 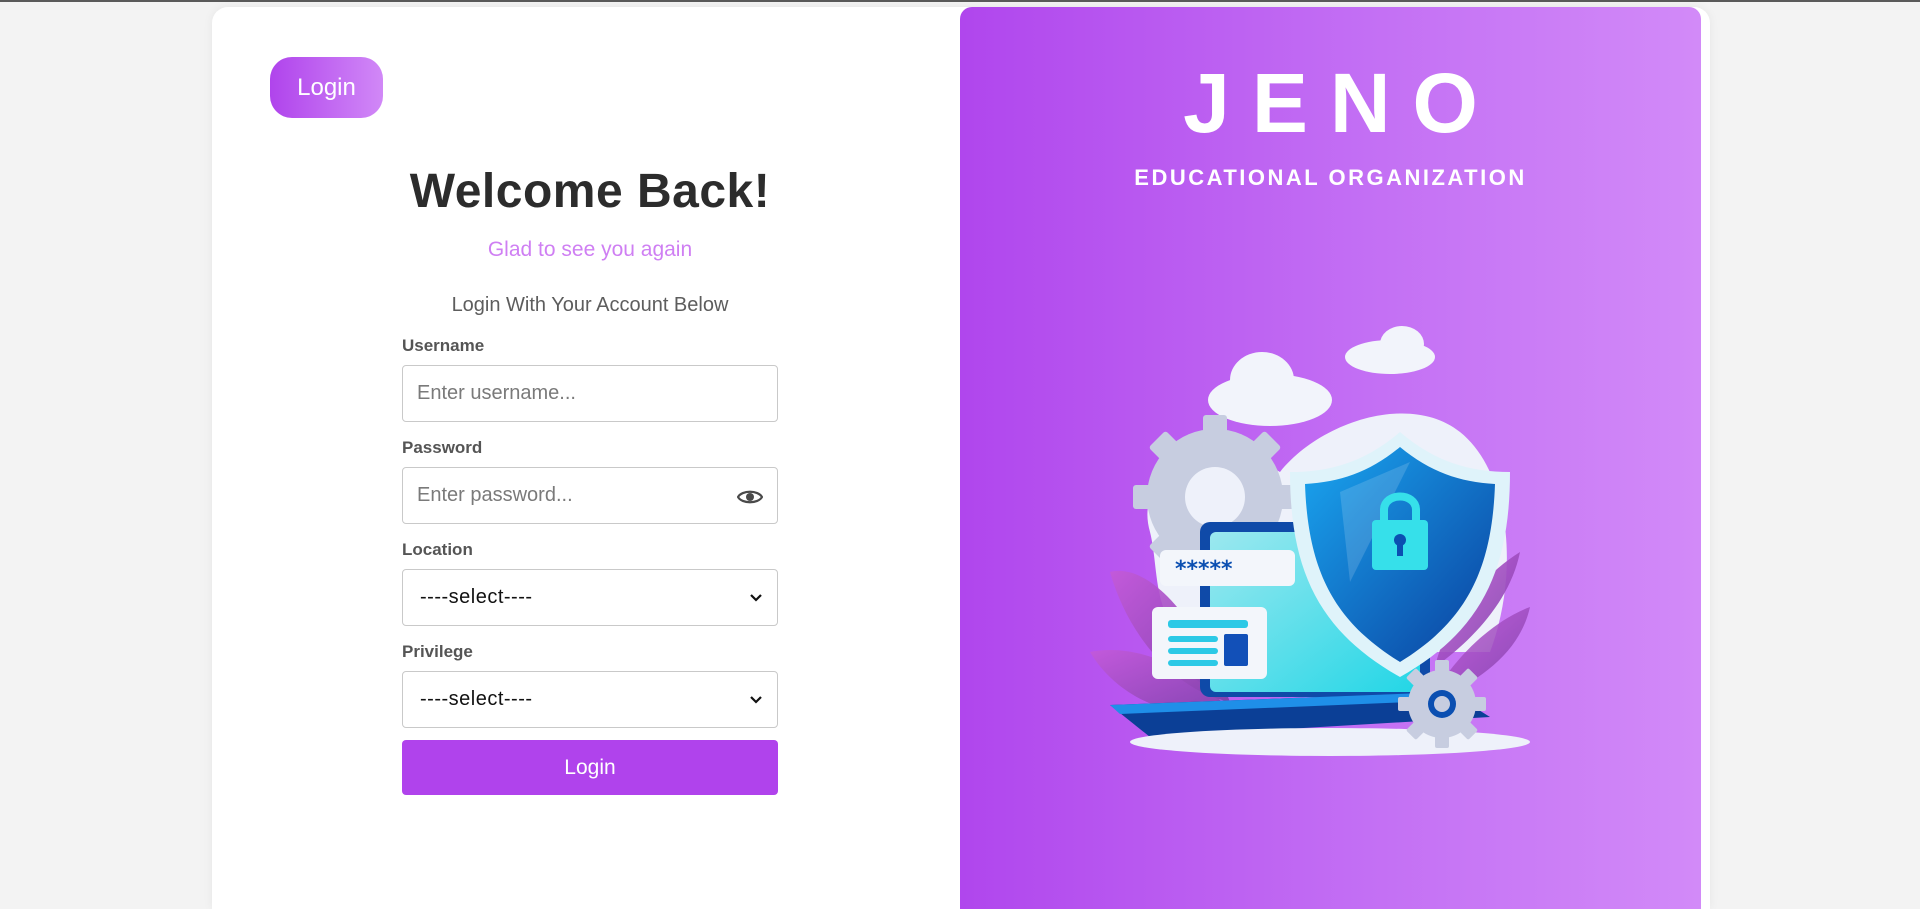 I want to click on brand-tagline: EDUCATIONAL ORGANIZATION, so click(x=1330, y=177).